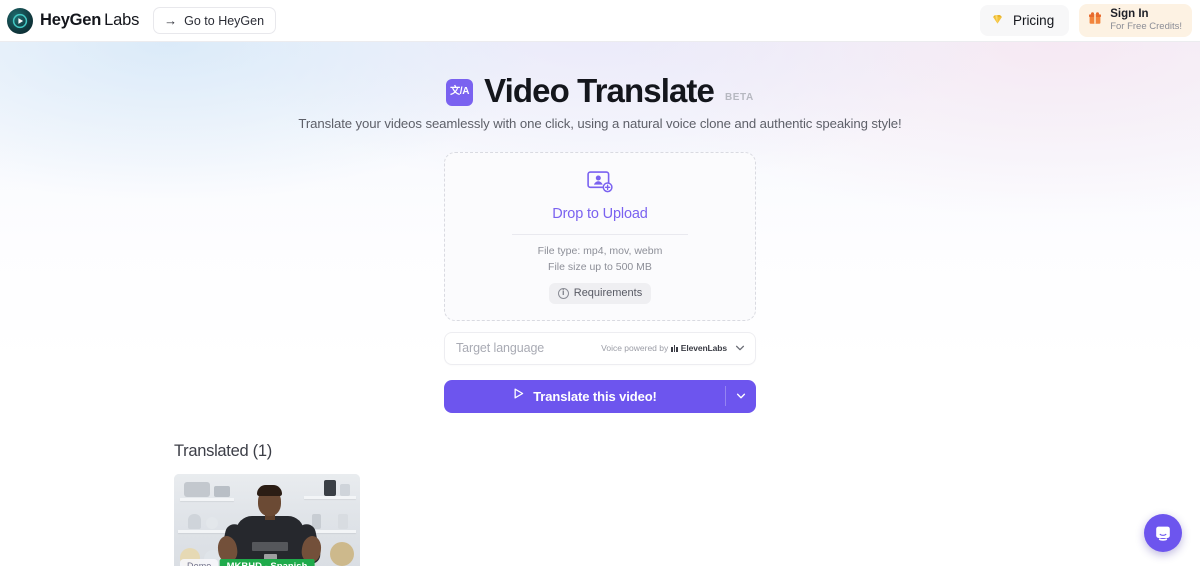  What do you see at coordinates (500, 348) in the screenshot?
I see `target-language-placeholder: Target language` at bounding box center [500, 348].